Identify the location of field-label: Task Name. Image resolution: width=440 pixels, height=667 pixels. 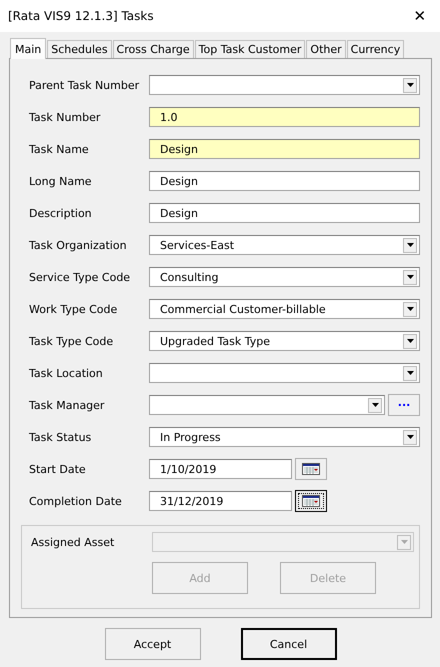
(59, 149).